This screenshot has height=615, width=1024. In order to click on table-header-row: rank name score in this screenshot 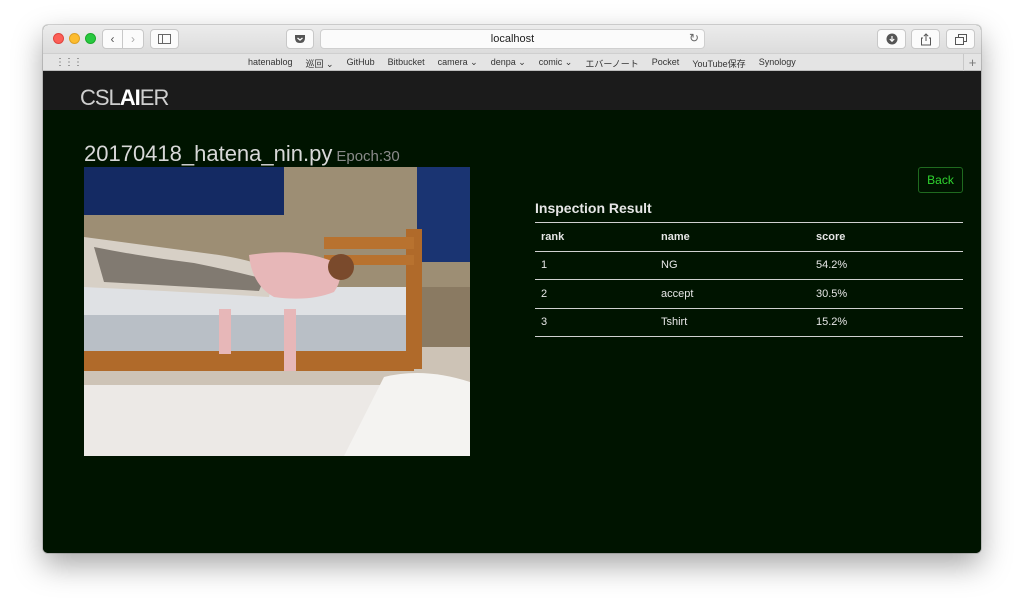, I will do `click(749, 236)`.